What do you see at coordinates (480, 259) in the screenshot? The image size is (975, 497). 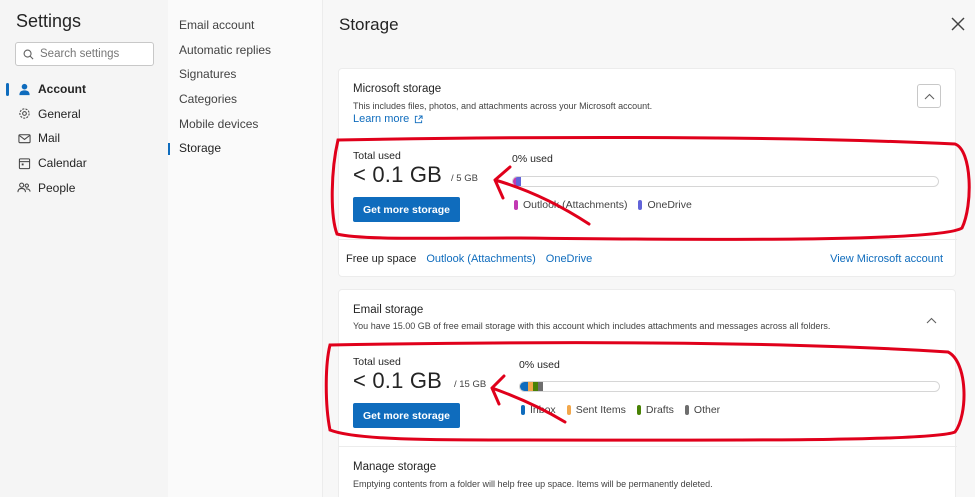 I see `free-up-outlook-link: Outlook (Attachments)` at bounding box center [480, 259].